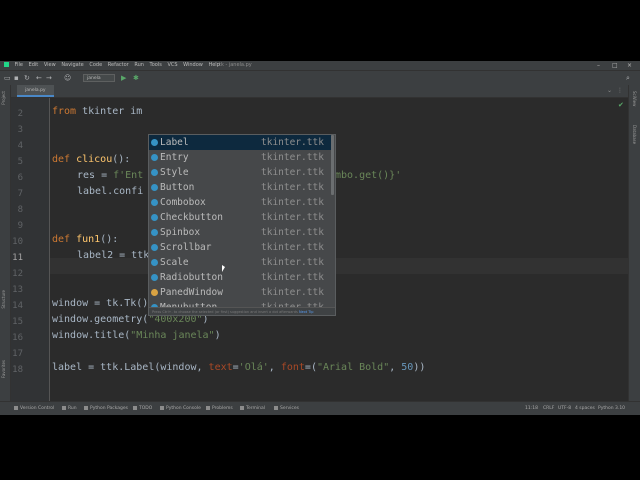  I want to click on menu-vcs: VCS, so click(172, 65).